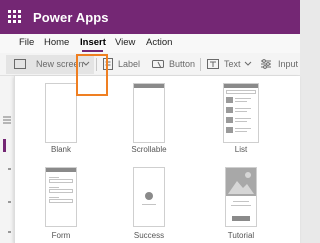 The height and width of the screenshot is (243, 320). What do you see at coordinates (149, 197) in the screenshot?
I see `success-thumbnail` at bounding box center [149, 197].